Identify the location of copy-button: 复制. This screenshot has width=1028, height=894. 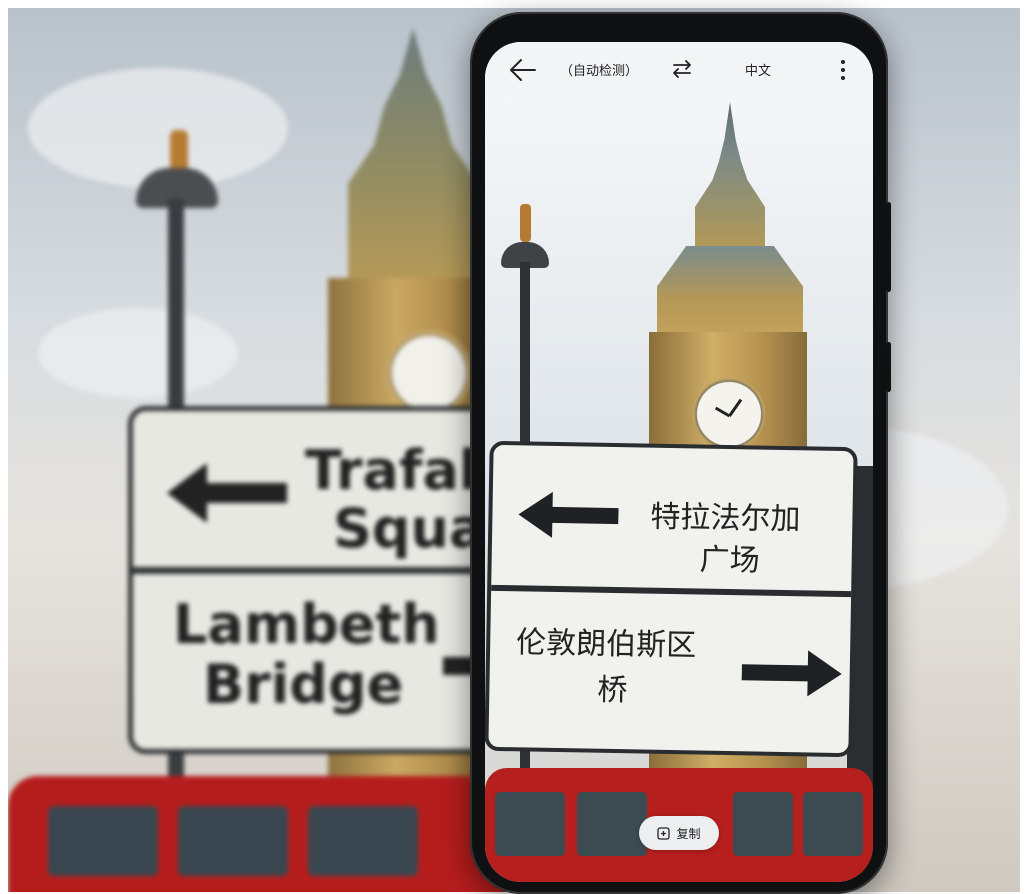
(679, 833).